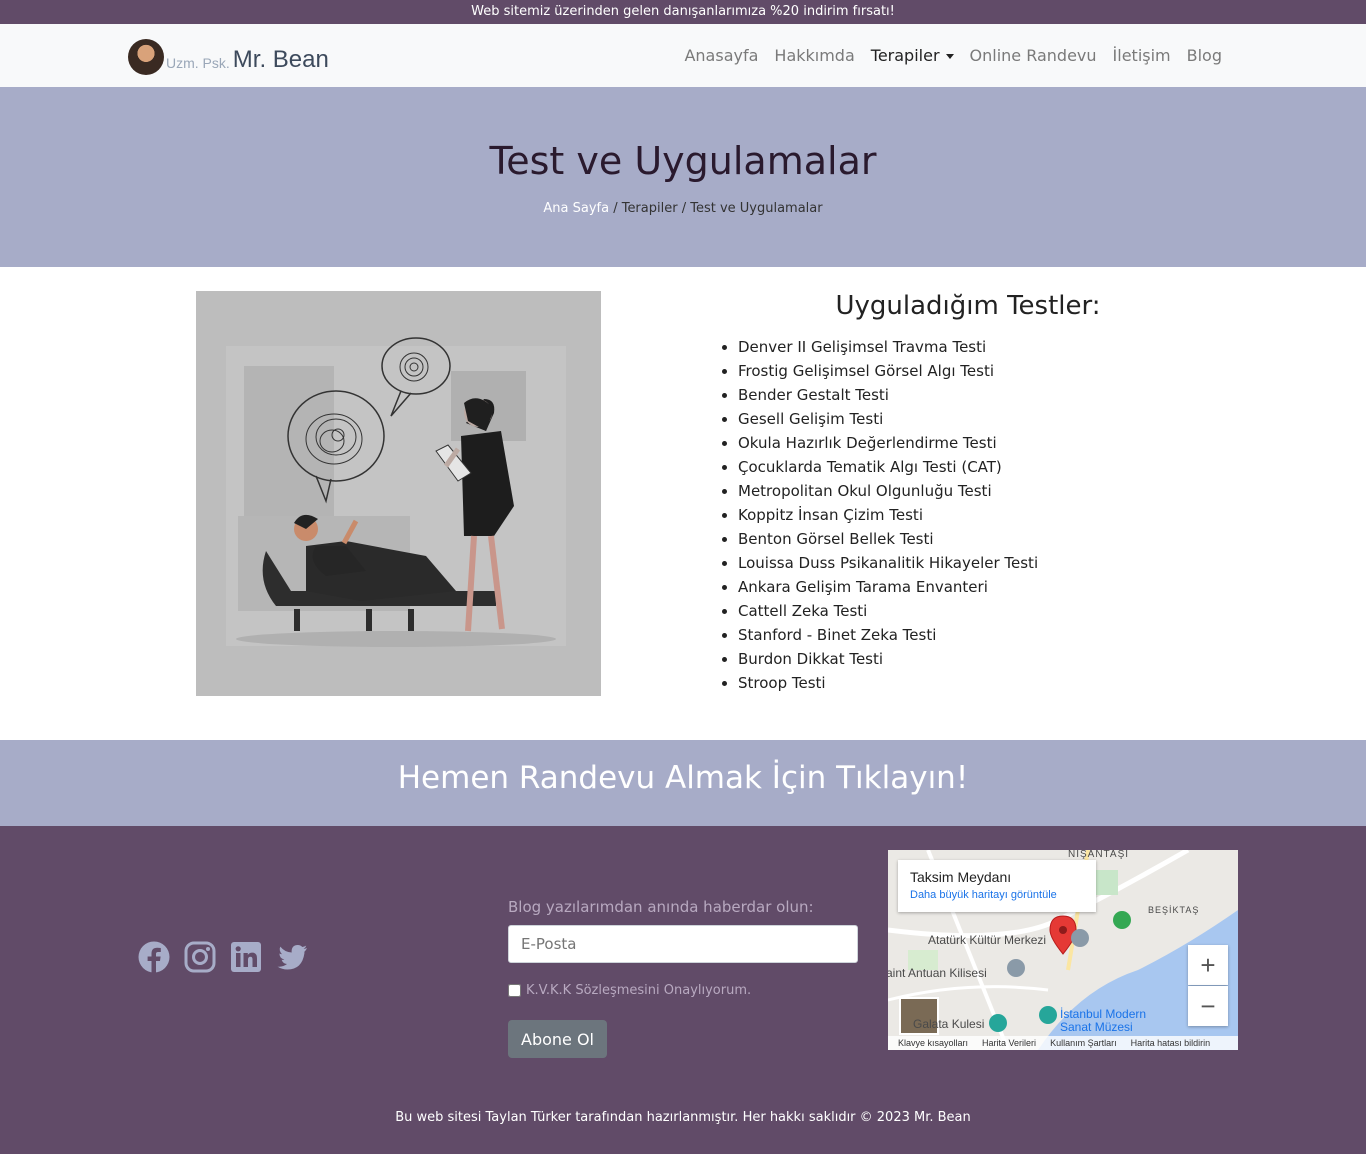 Image resolution: width=1366 pixels, height=1154 pixels. I want to click on list-item: Cattell Zeka Testi, so click(970, 611).